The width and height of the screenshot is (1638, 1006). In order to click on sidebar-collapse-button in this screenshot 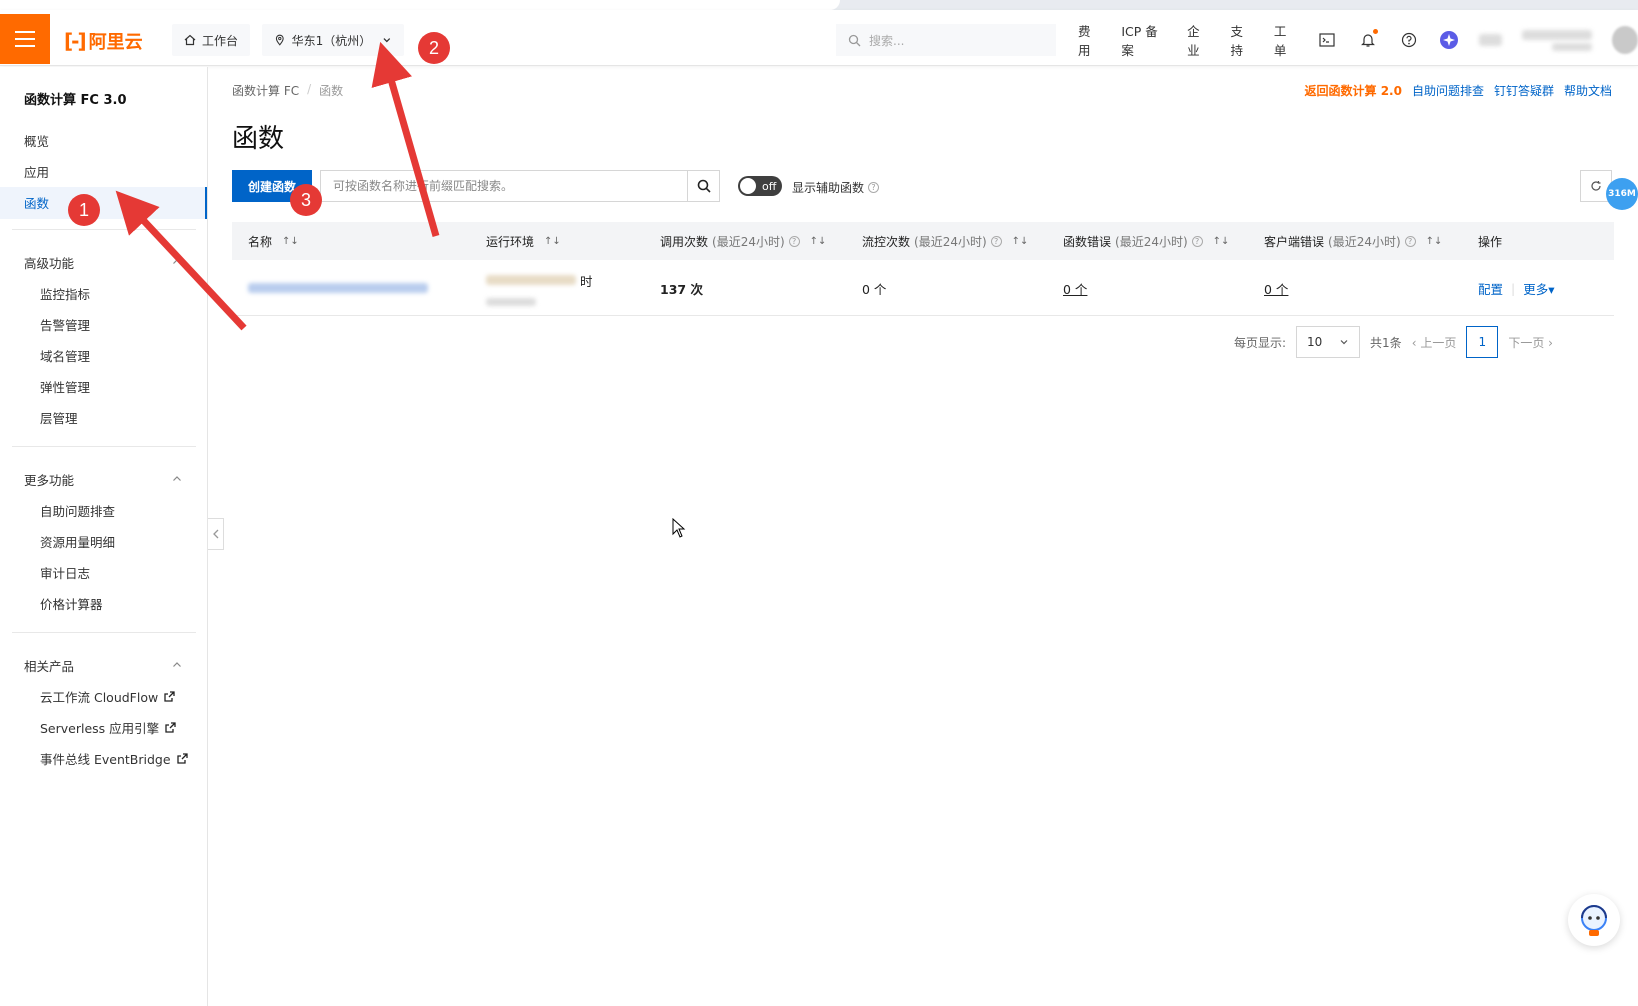, I will do `click(216, 534)`.